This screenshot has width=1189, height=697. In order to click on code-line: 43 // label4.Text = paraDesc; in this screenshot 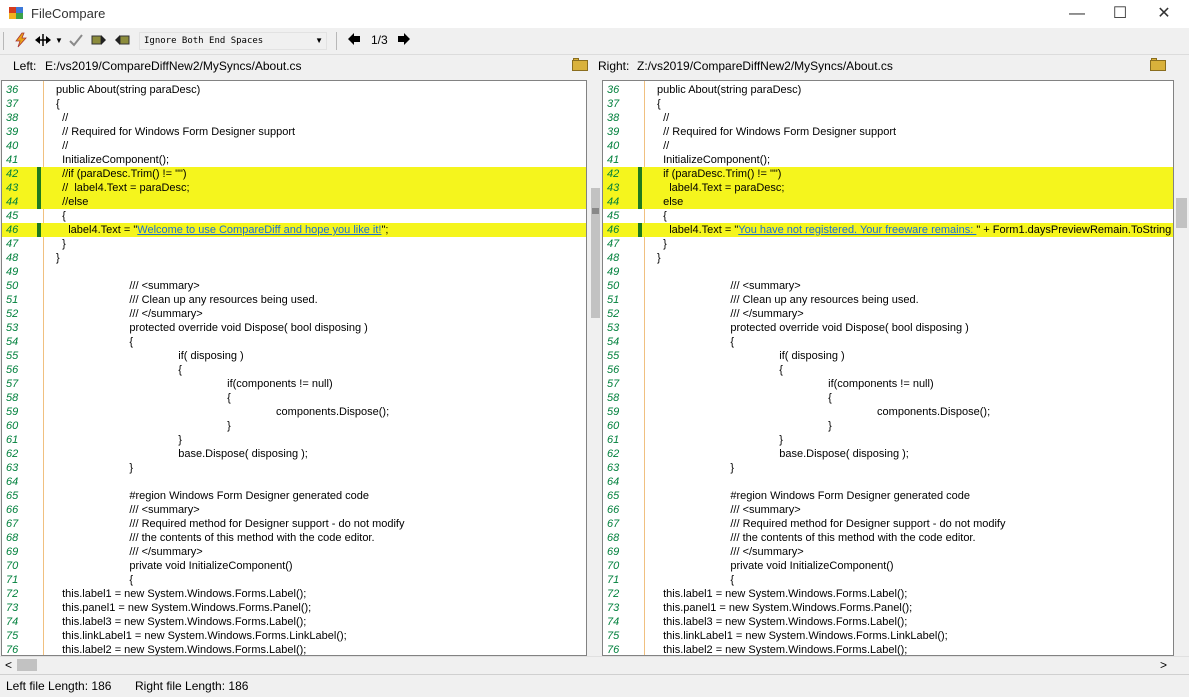, I will do `click(294, 188)`.